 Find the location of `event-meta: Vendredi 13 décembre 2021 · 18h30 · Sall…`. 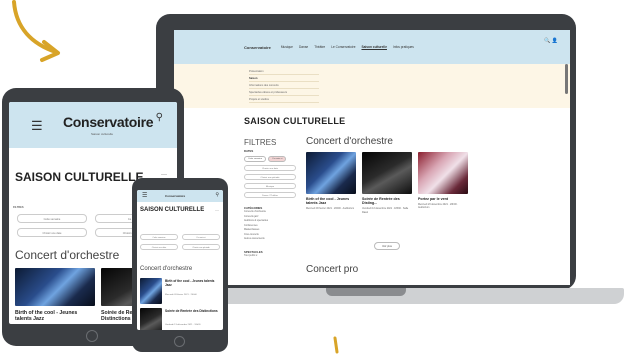

event-meta: Vendredi 13 décembre 2021 · 18h30 · Sall… is located at coordinates (385, 210).